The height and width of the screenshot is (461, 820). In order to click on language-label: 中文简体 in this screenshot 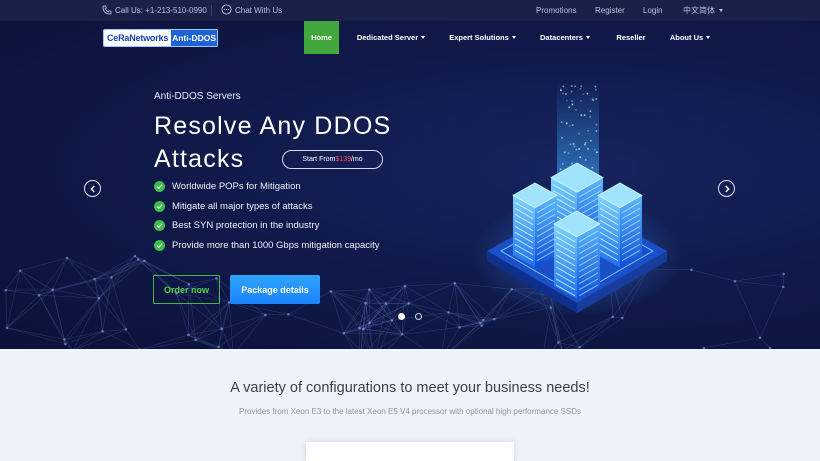, I will do `click(699, 10)`.